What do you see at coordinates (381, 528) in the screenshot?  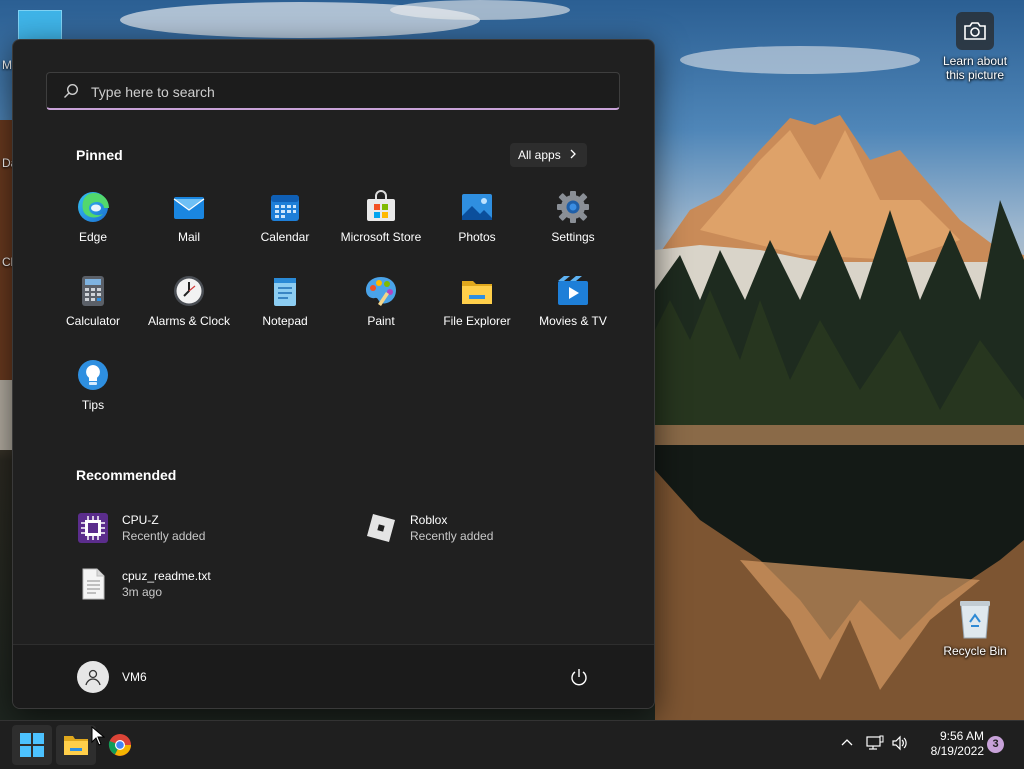 I see `roblox-icon` at bounding box center [381, 528].